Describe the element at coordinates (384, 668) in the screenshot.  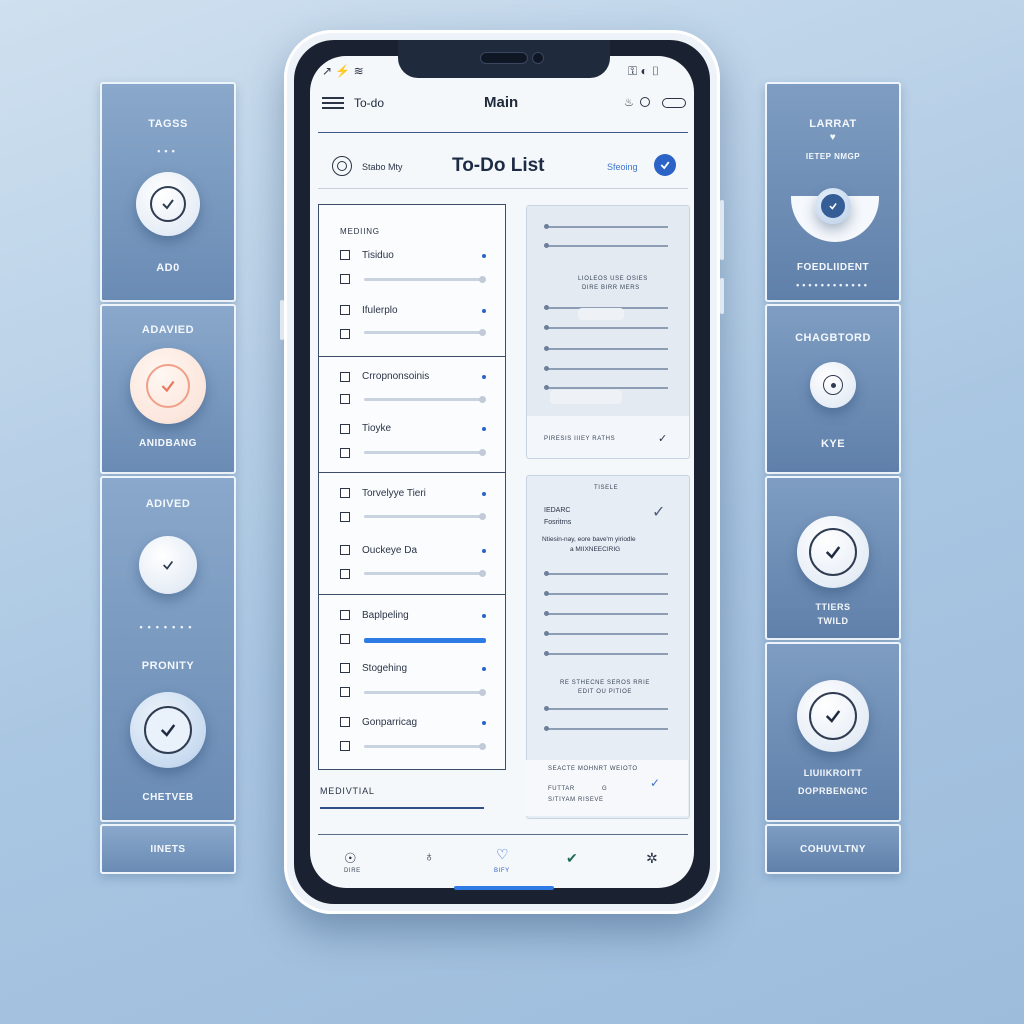
I see `task-label: Stogehing` at that location.